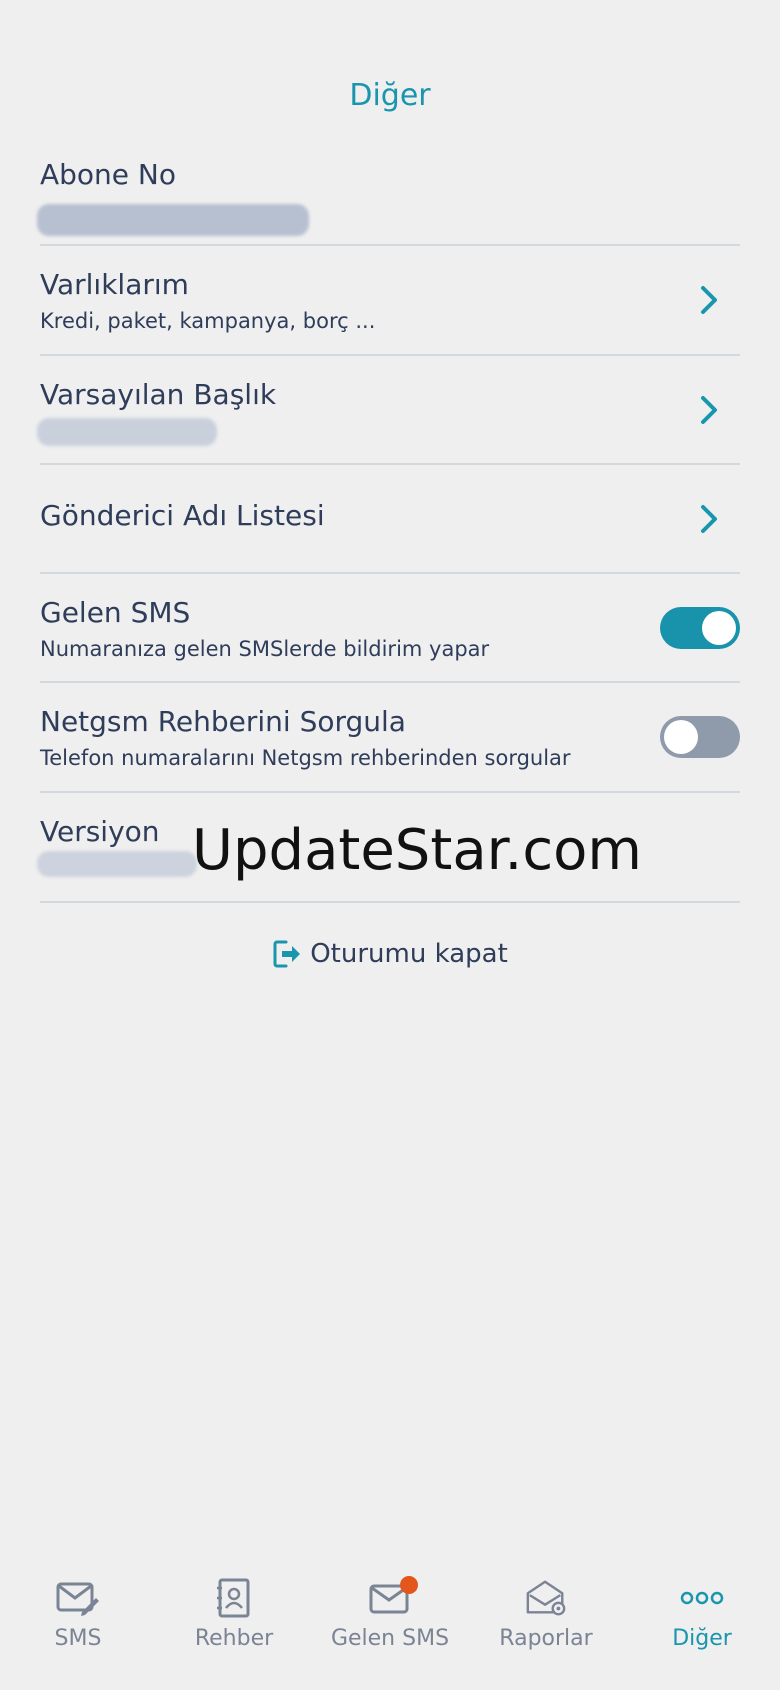  I want to click on logout-icon, so click(287, 954).